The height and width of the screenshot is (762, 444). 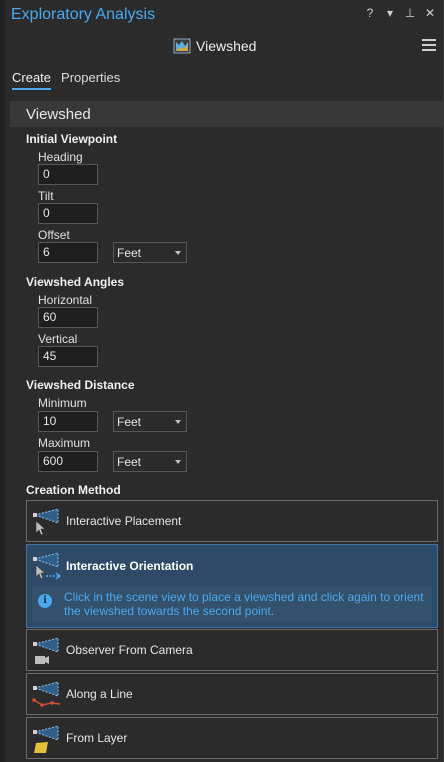 I want to click on pin-icon: ⊥, so click(x=410, y=13).